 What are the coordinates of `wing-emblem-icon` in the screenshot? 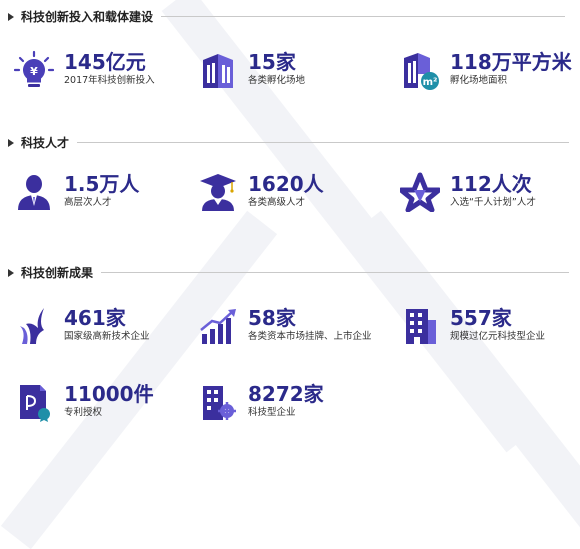 It's located at (32, 326).